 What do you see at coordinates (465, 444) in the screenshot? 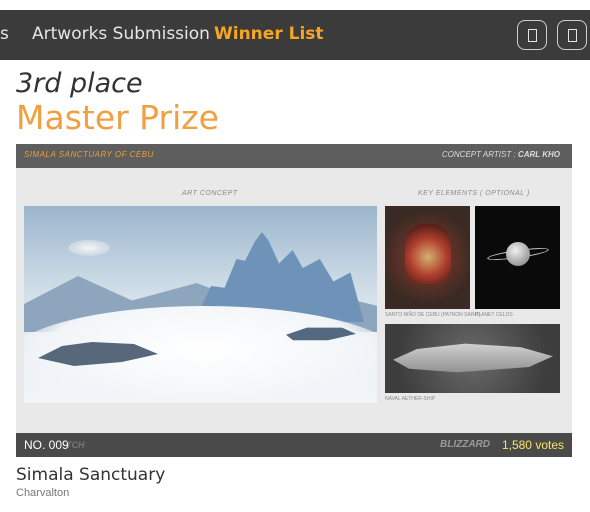
I see `brand-logo: BLIZZARD` at bounding box center [465, 444].